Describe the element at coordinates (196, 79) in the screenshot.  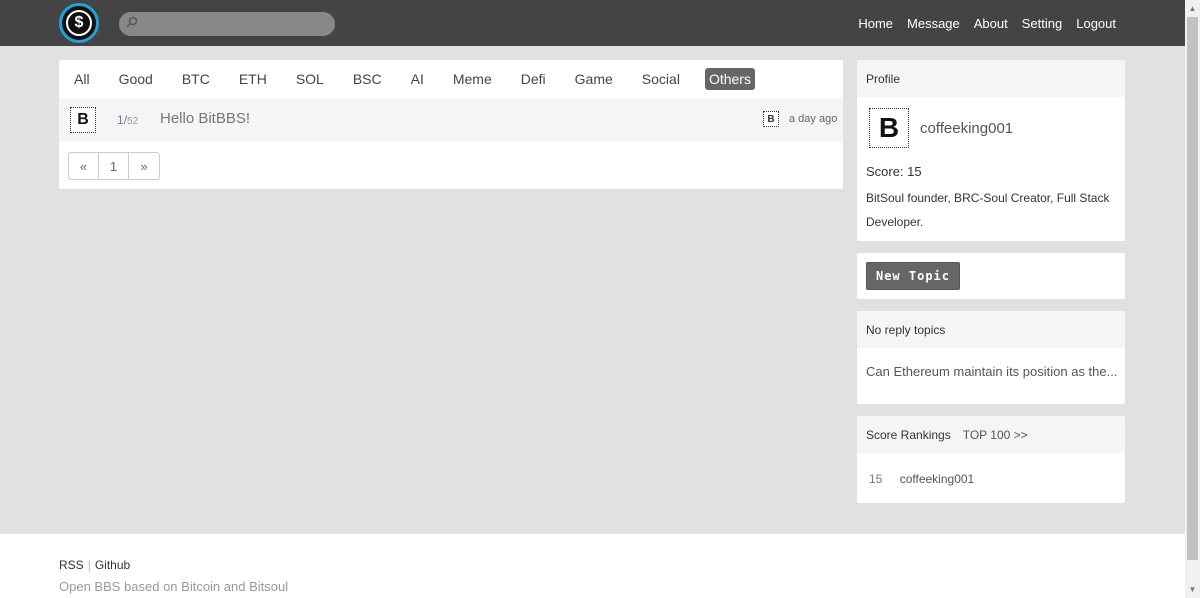
I see `tab-btc: BTC` at that location.